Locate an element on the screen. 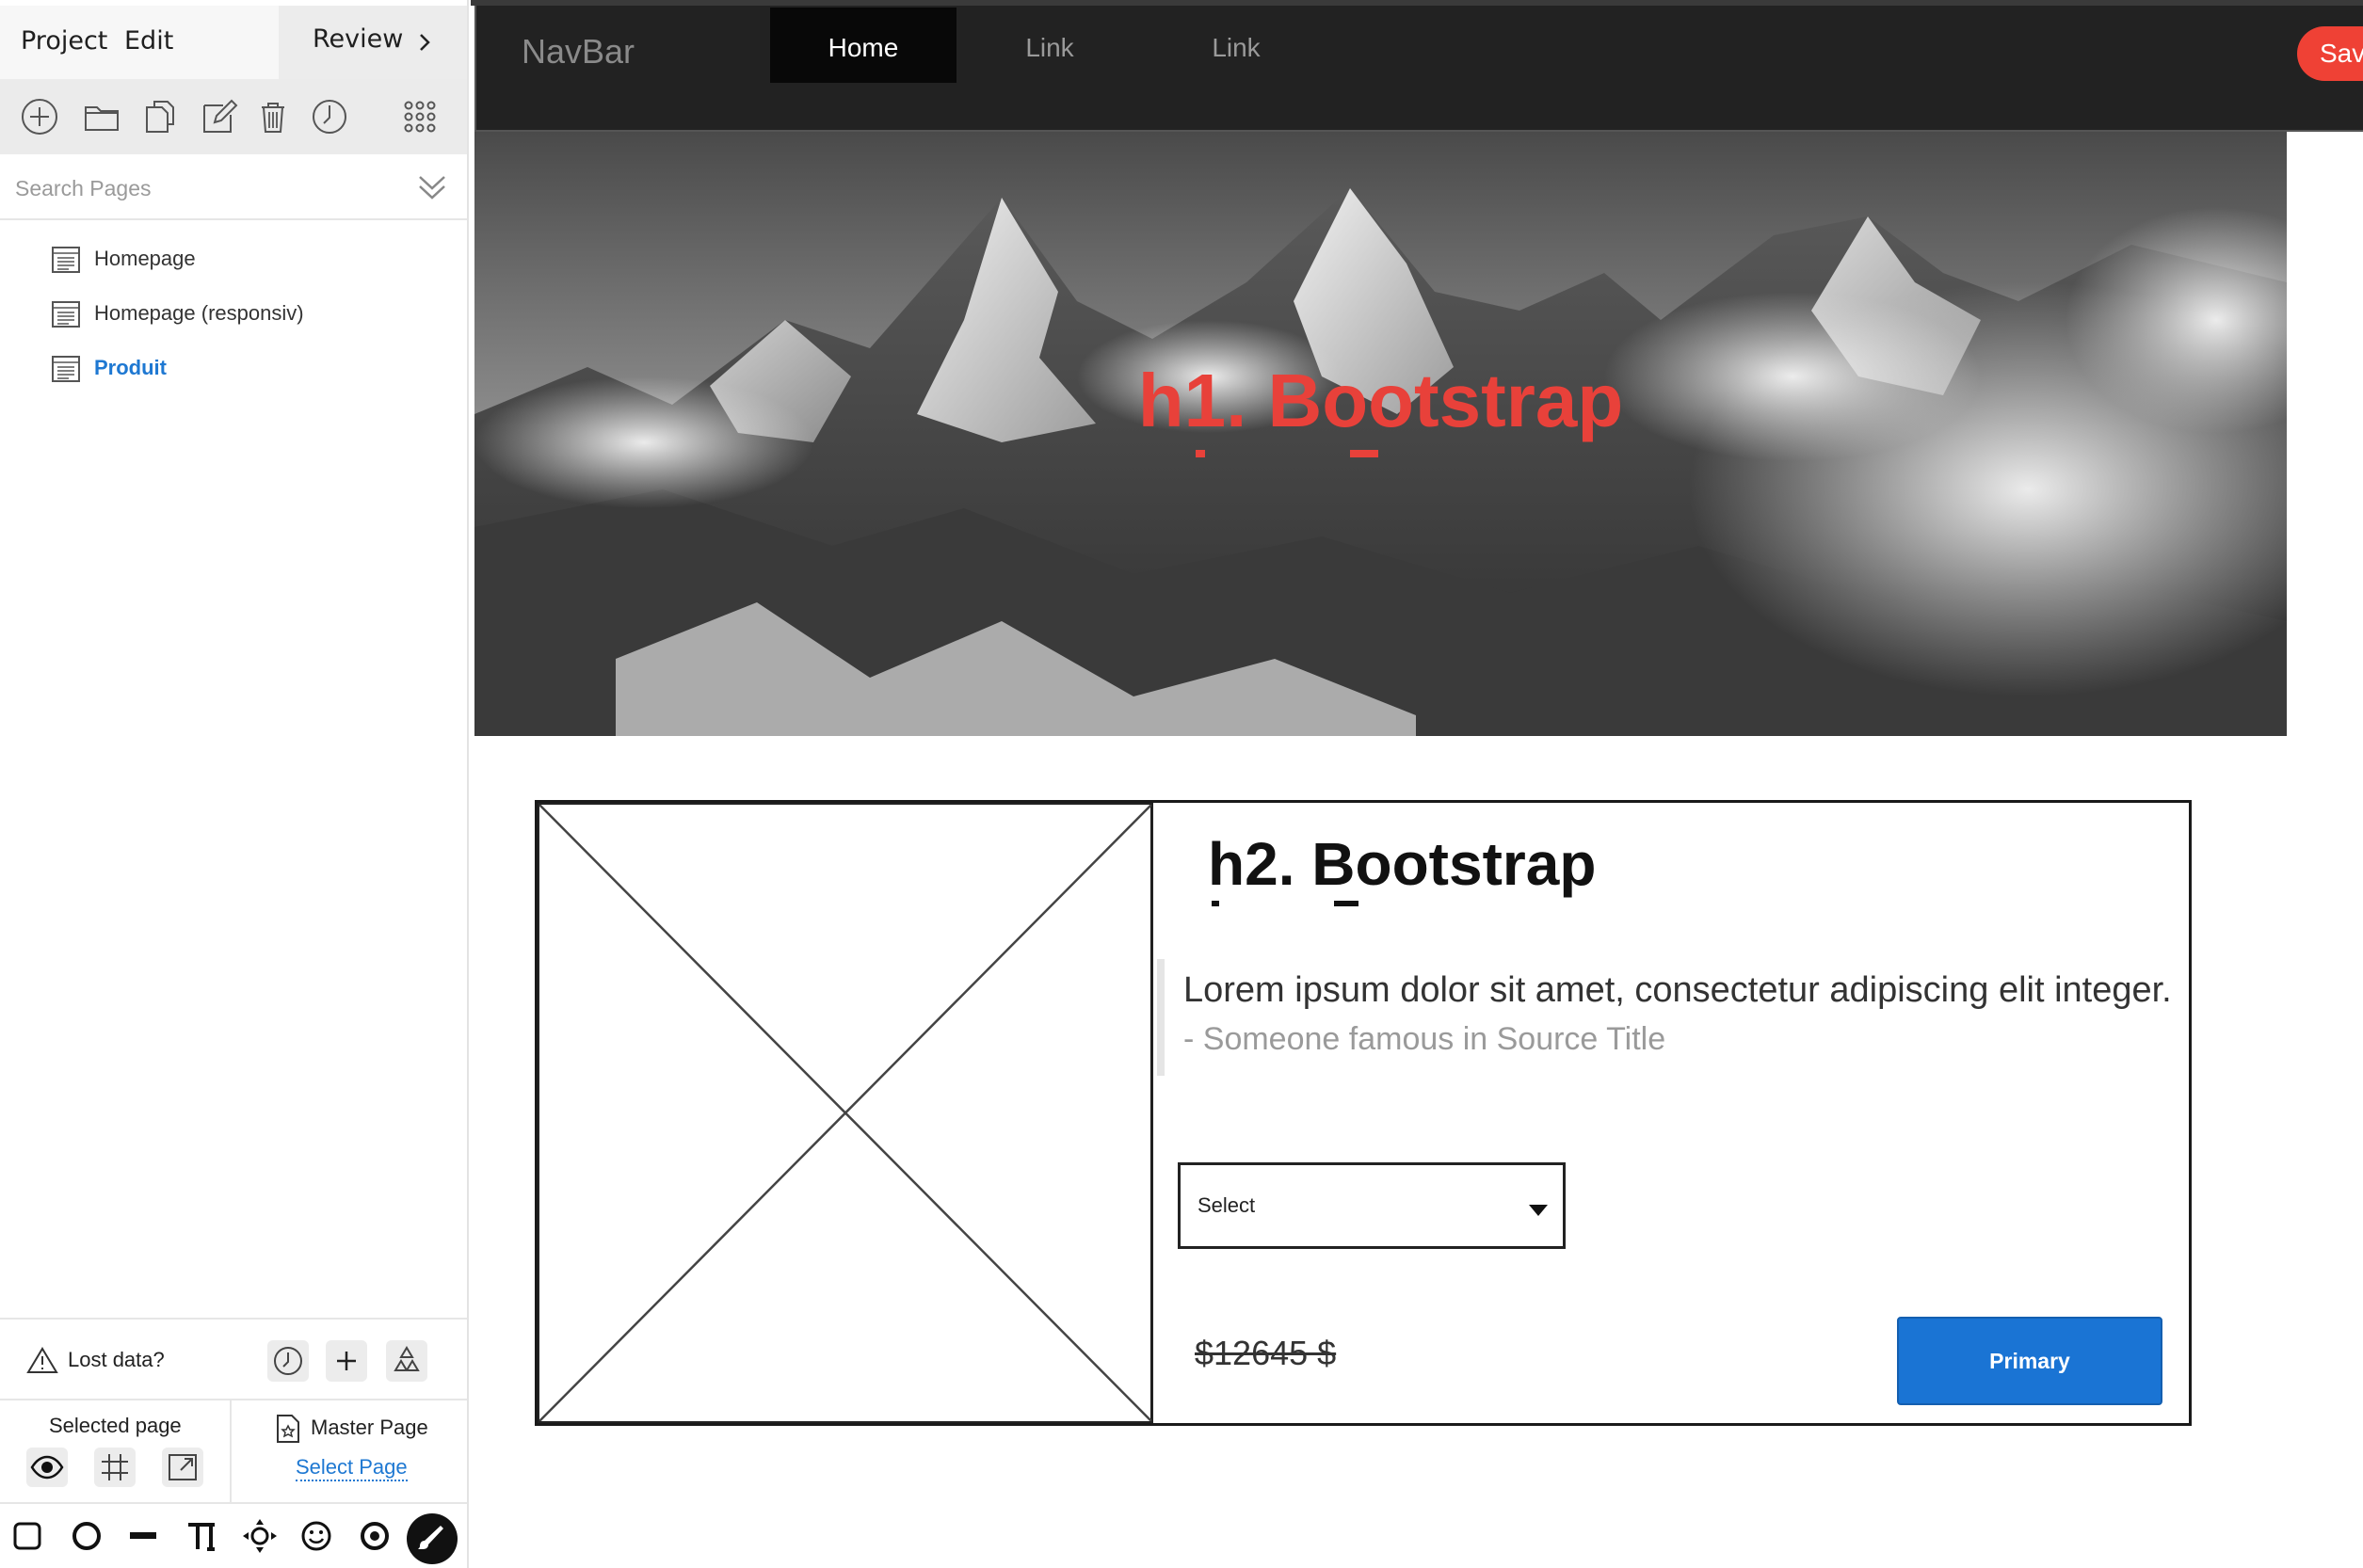 This screenshot has height=1568, width=2363. nav-link-1: Link is located at coordinates (1049, 45).